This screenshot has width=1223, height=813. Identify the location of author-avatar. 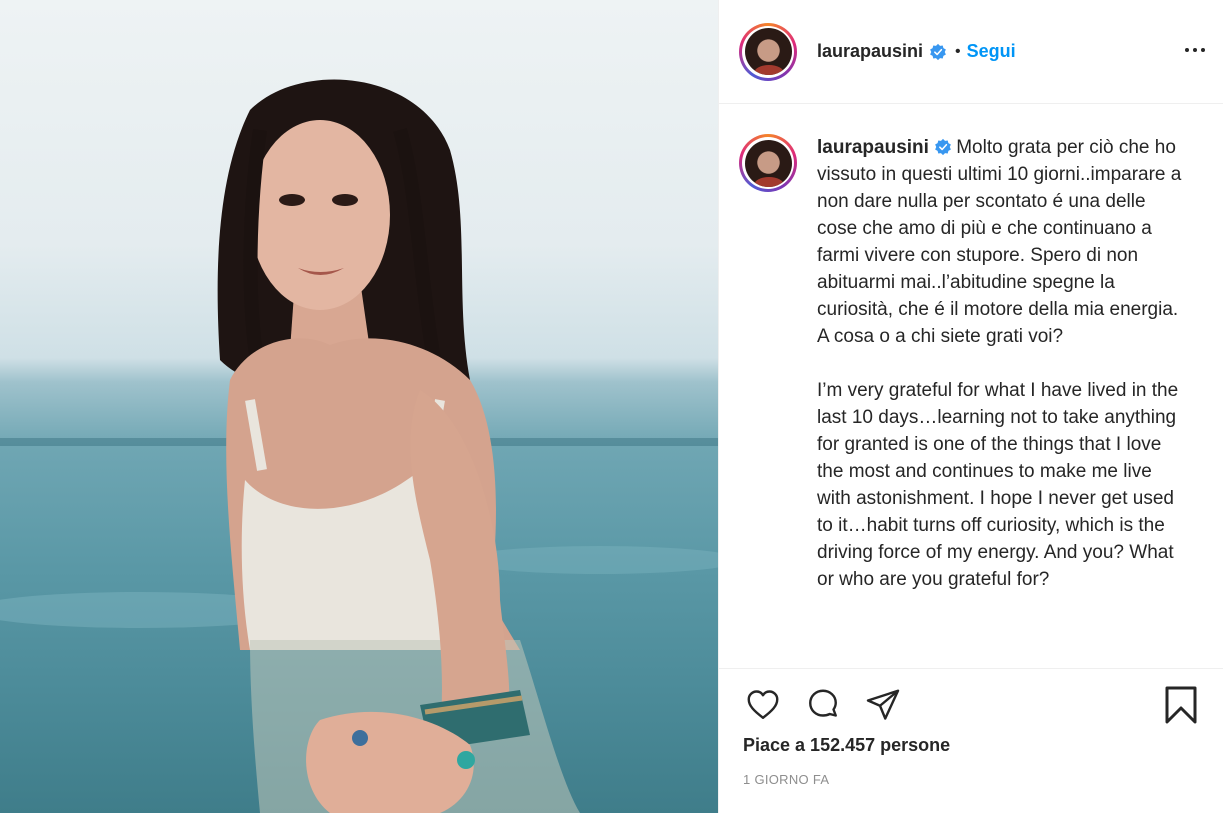
(768, 51).